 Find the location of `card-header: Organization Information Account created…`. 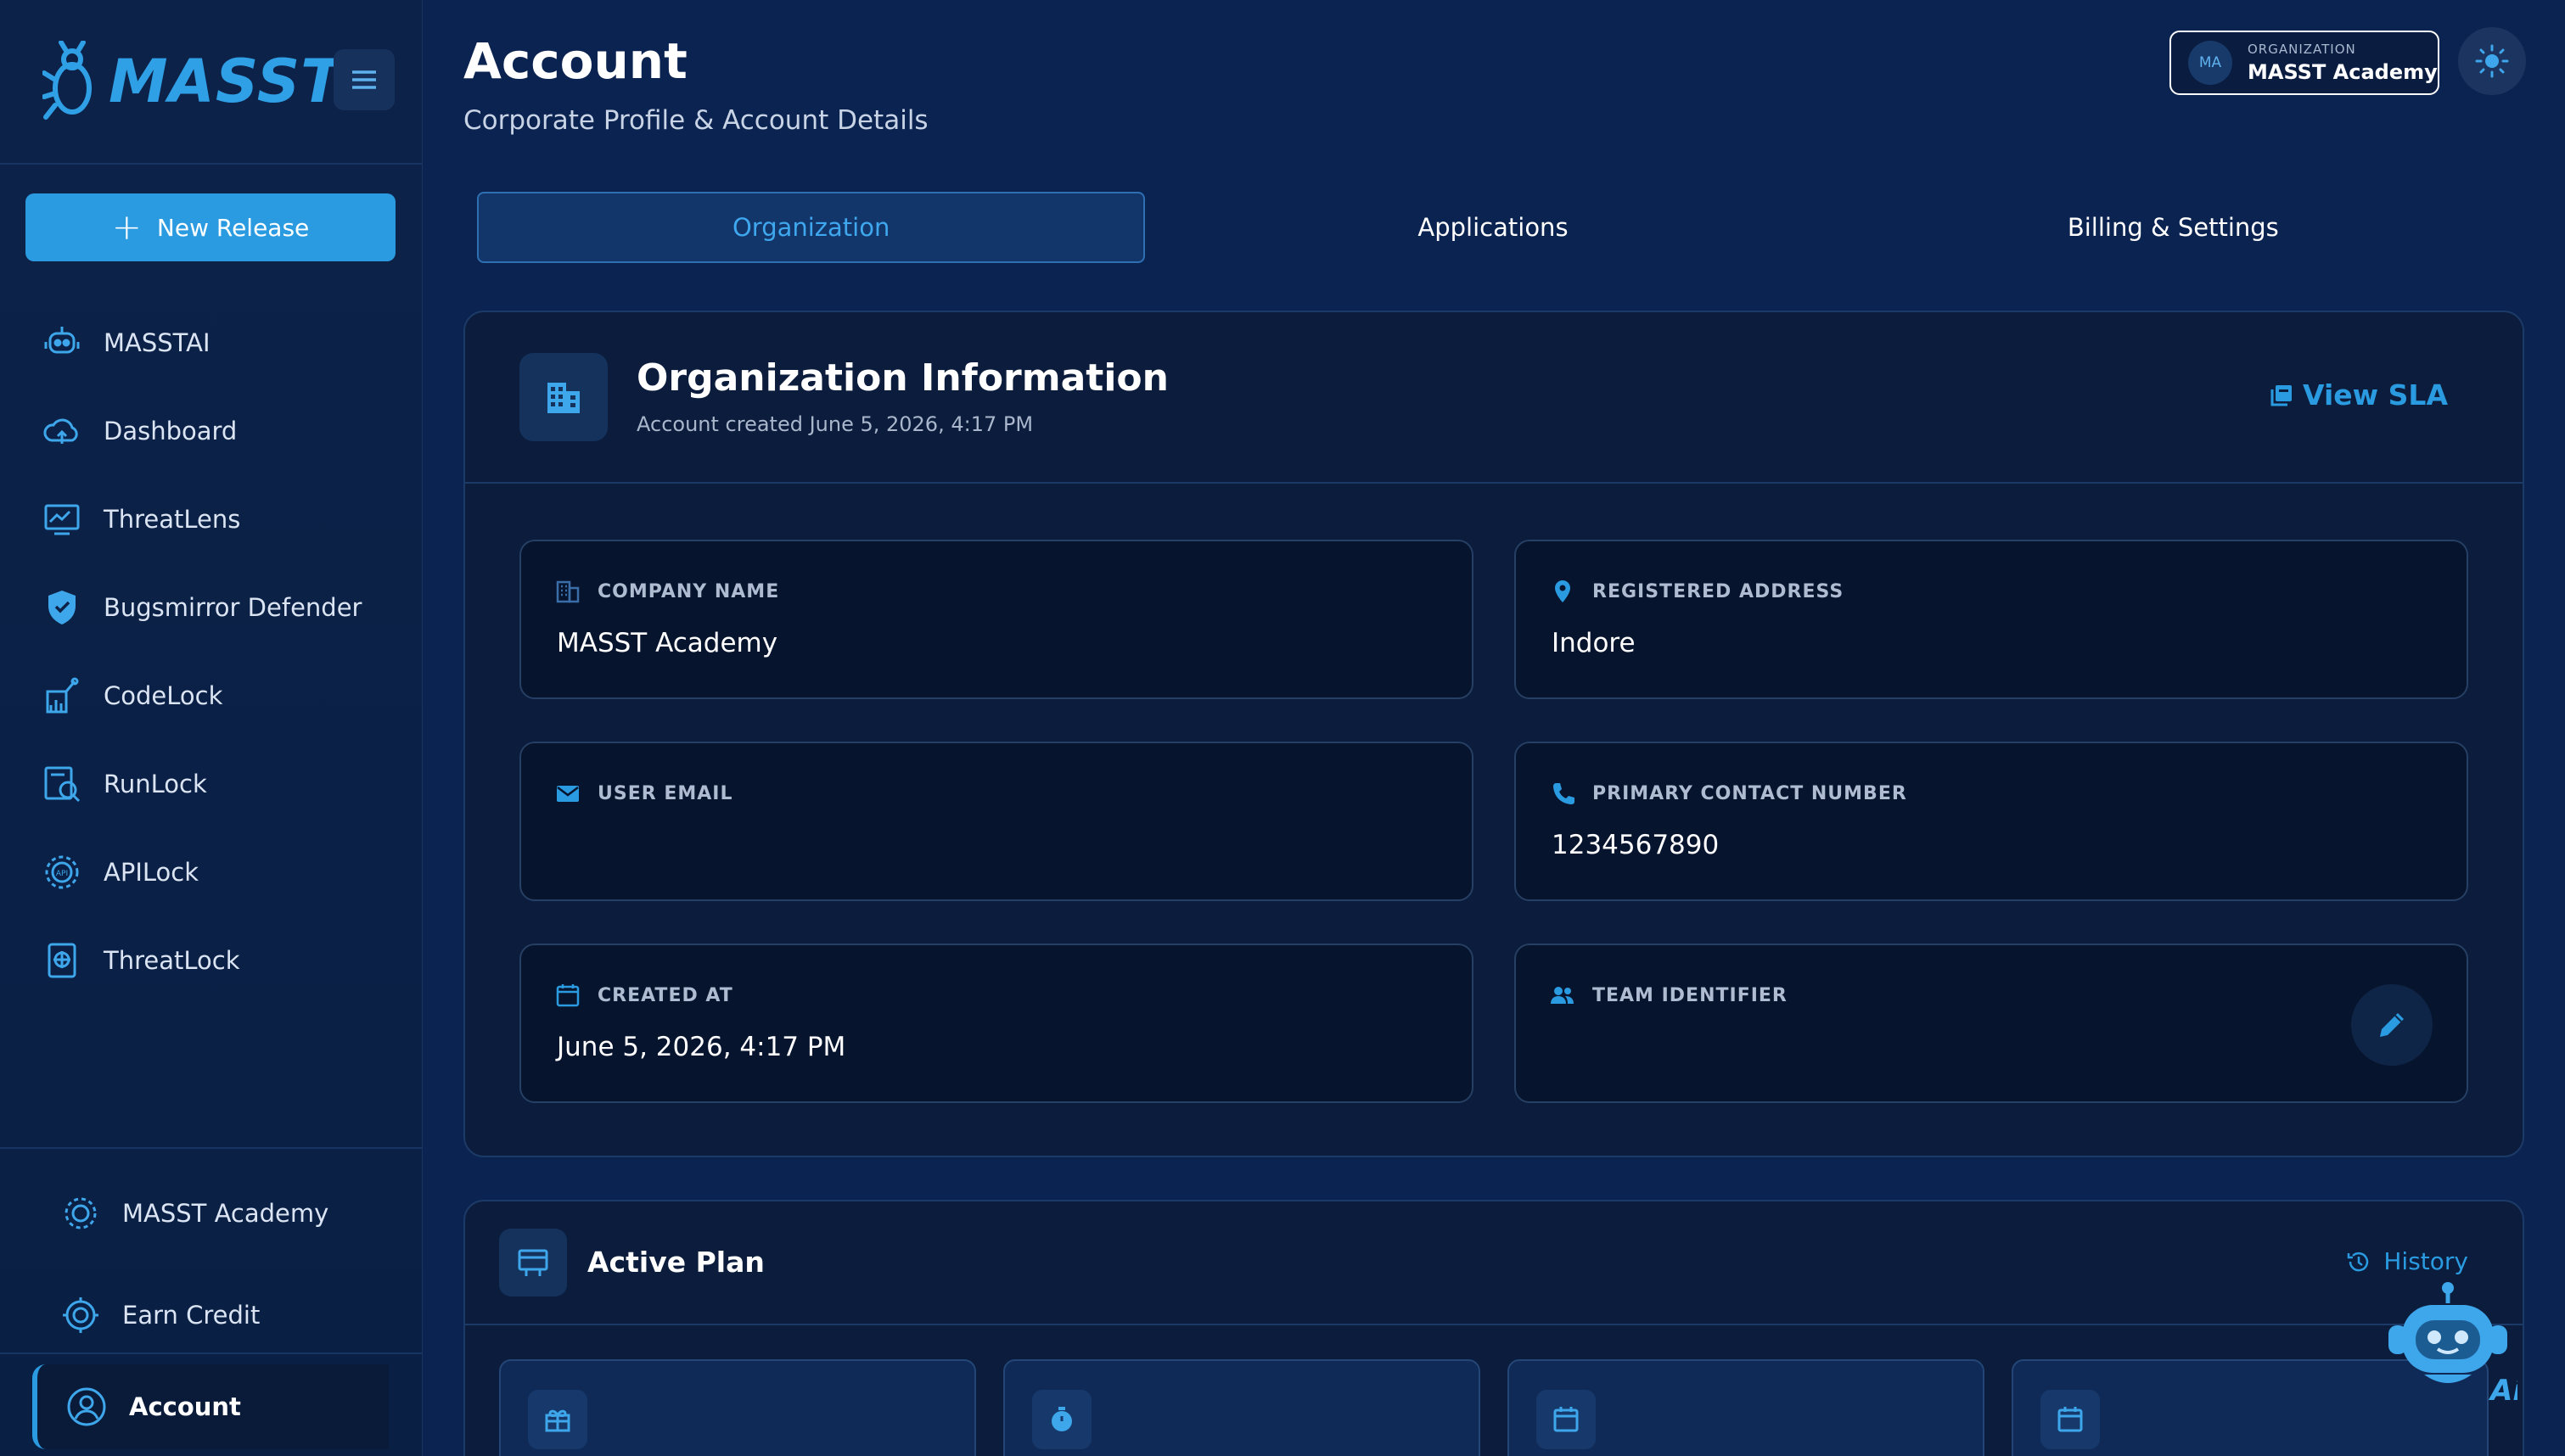

card-header: Organization Information Account created… is located at coordinates (1494, 398).